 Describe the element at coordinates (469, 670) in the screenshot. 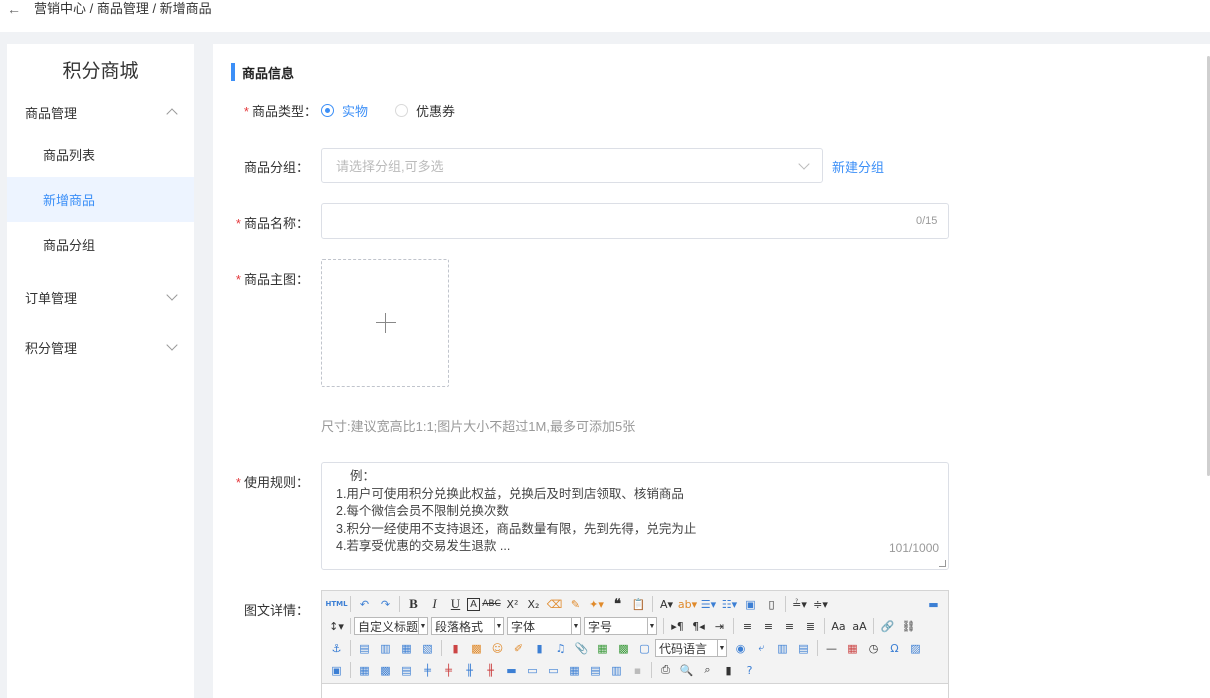

I see `insert-col-icon: ╫` at that location.